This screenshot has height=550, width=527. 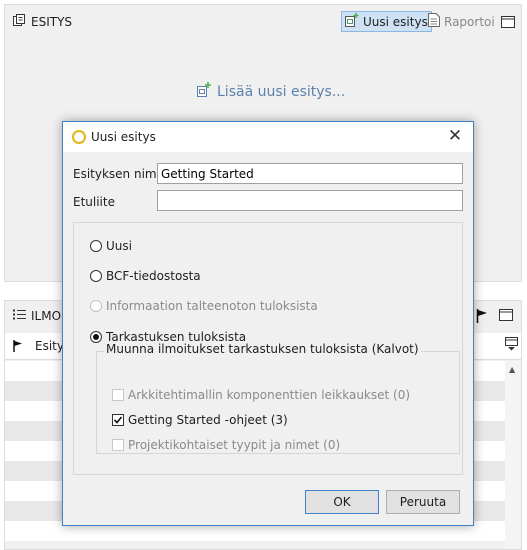 I want to click on report-button: Raportoi, so click(x=461, y=21).